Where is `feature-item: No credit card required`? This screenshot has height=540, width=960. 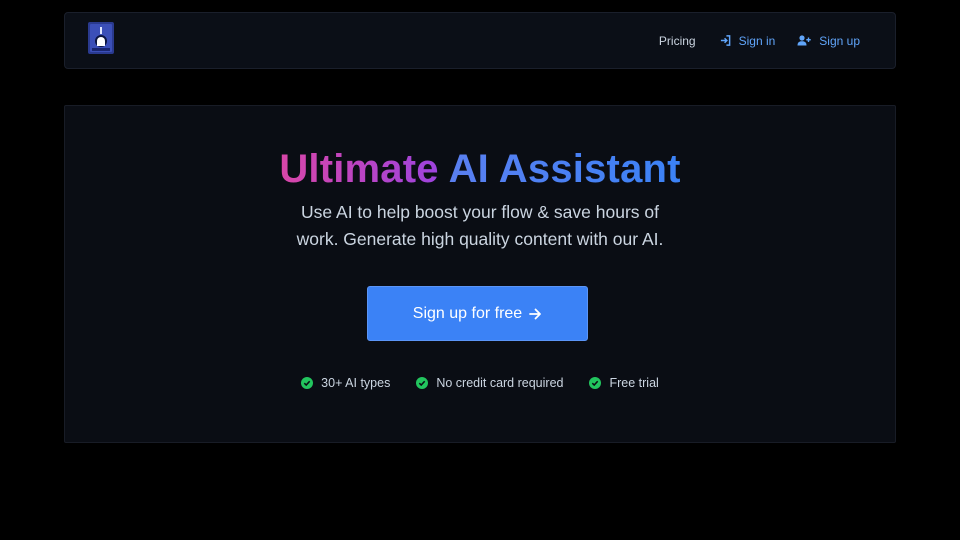 feature-item: No credit card required is located at coordinates (489, 383).